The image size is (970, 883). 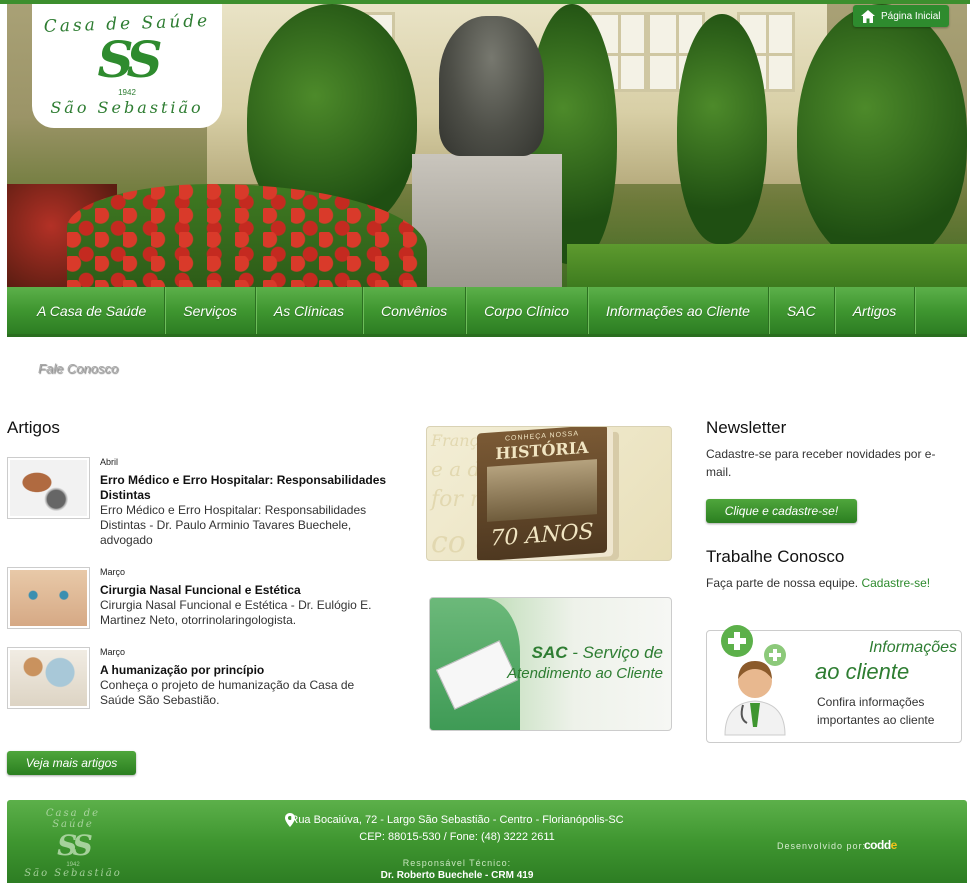 I want to click on history-book: CONHEÇA NOSSA HISTÓRIA 70 ANOS, so click(x=542, y=493).